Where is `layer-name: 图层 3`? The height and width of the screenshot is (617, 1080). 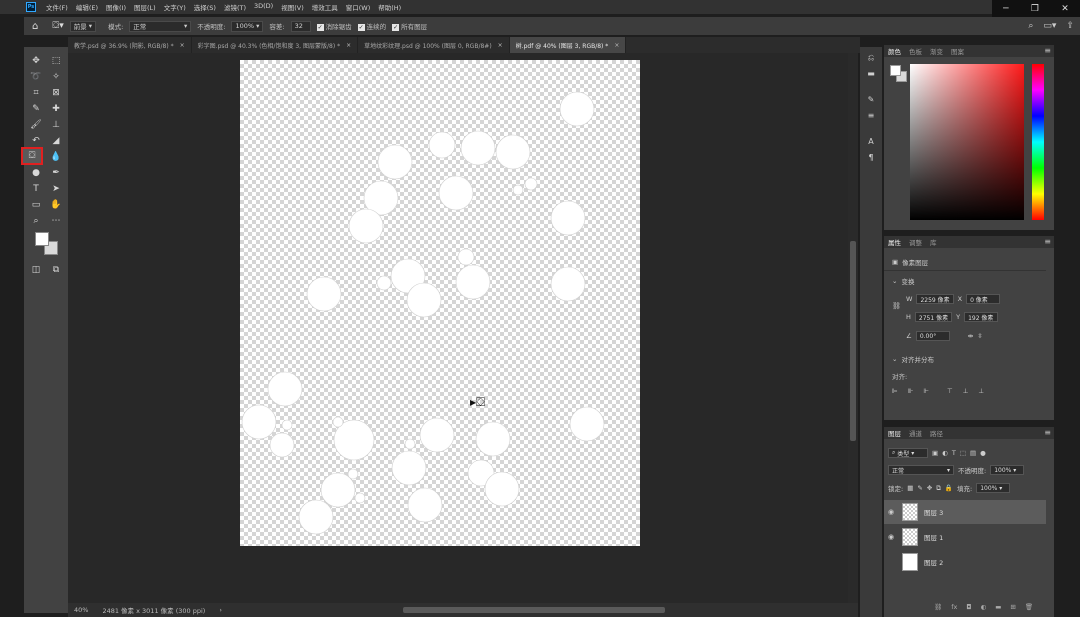 layer-name: 图层 3 is located at coordinates (933, 512).